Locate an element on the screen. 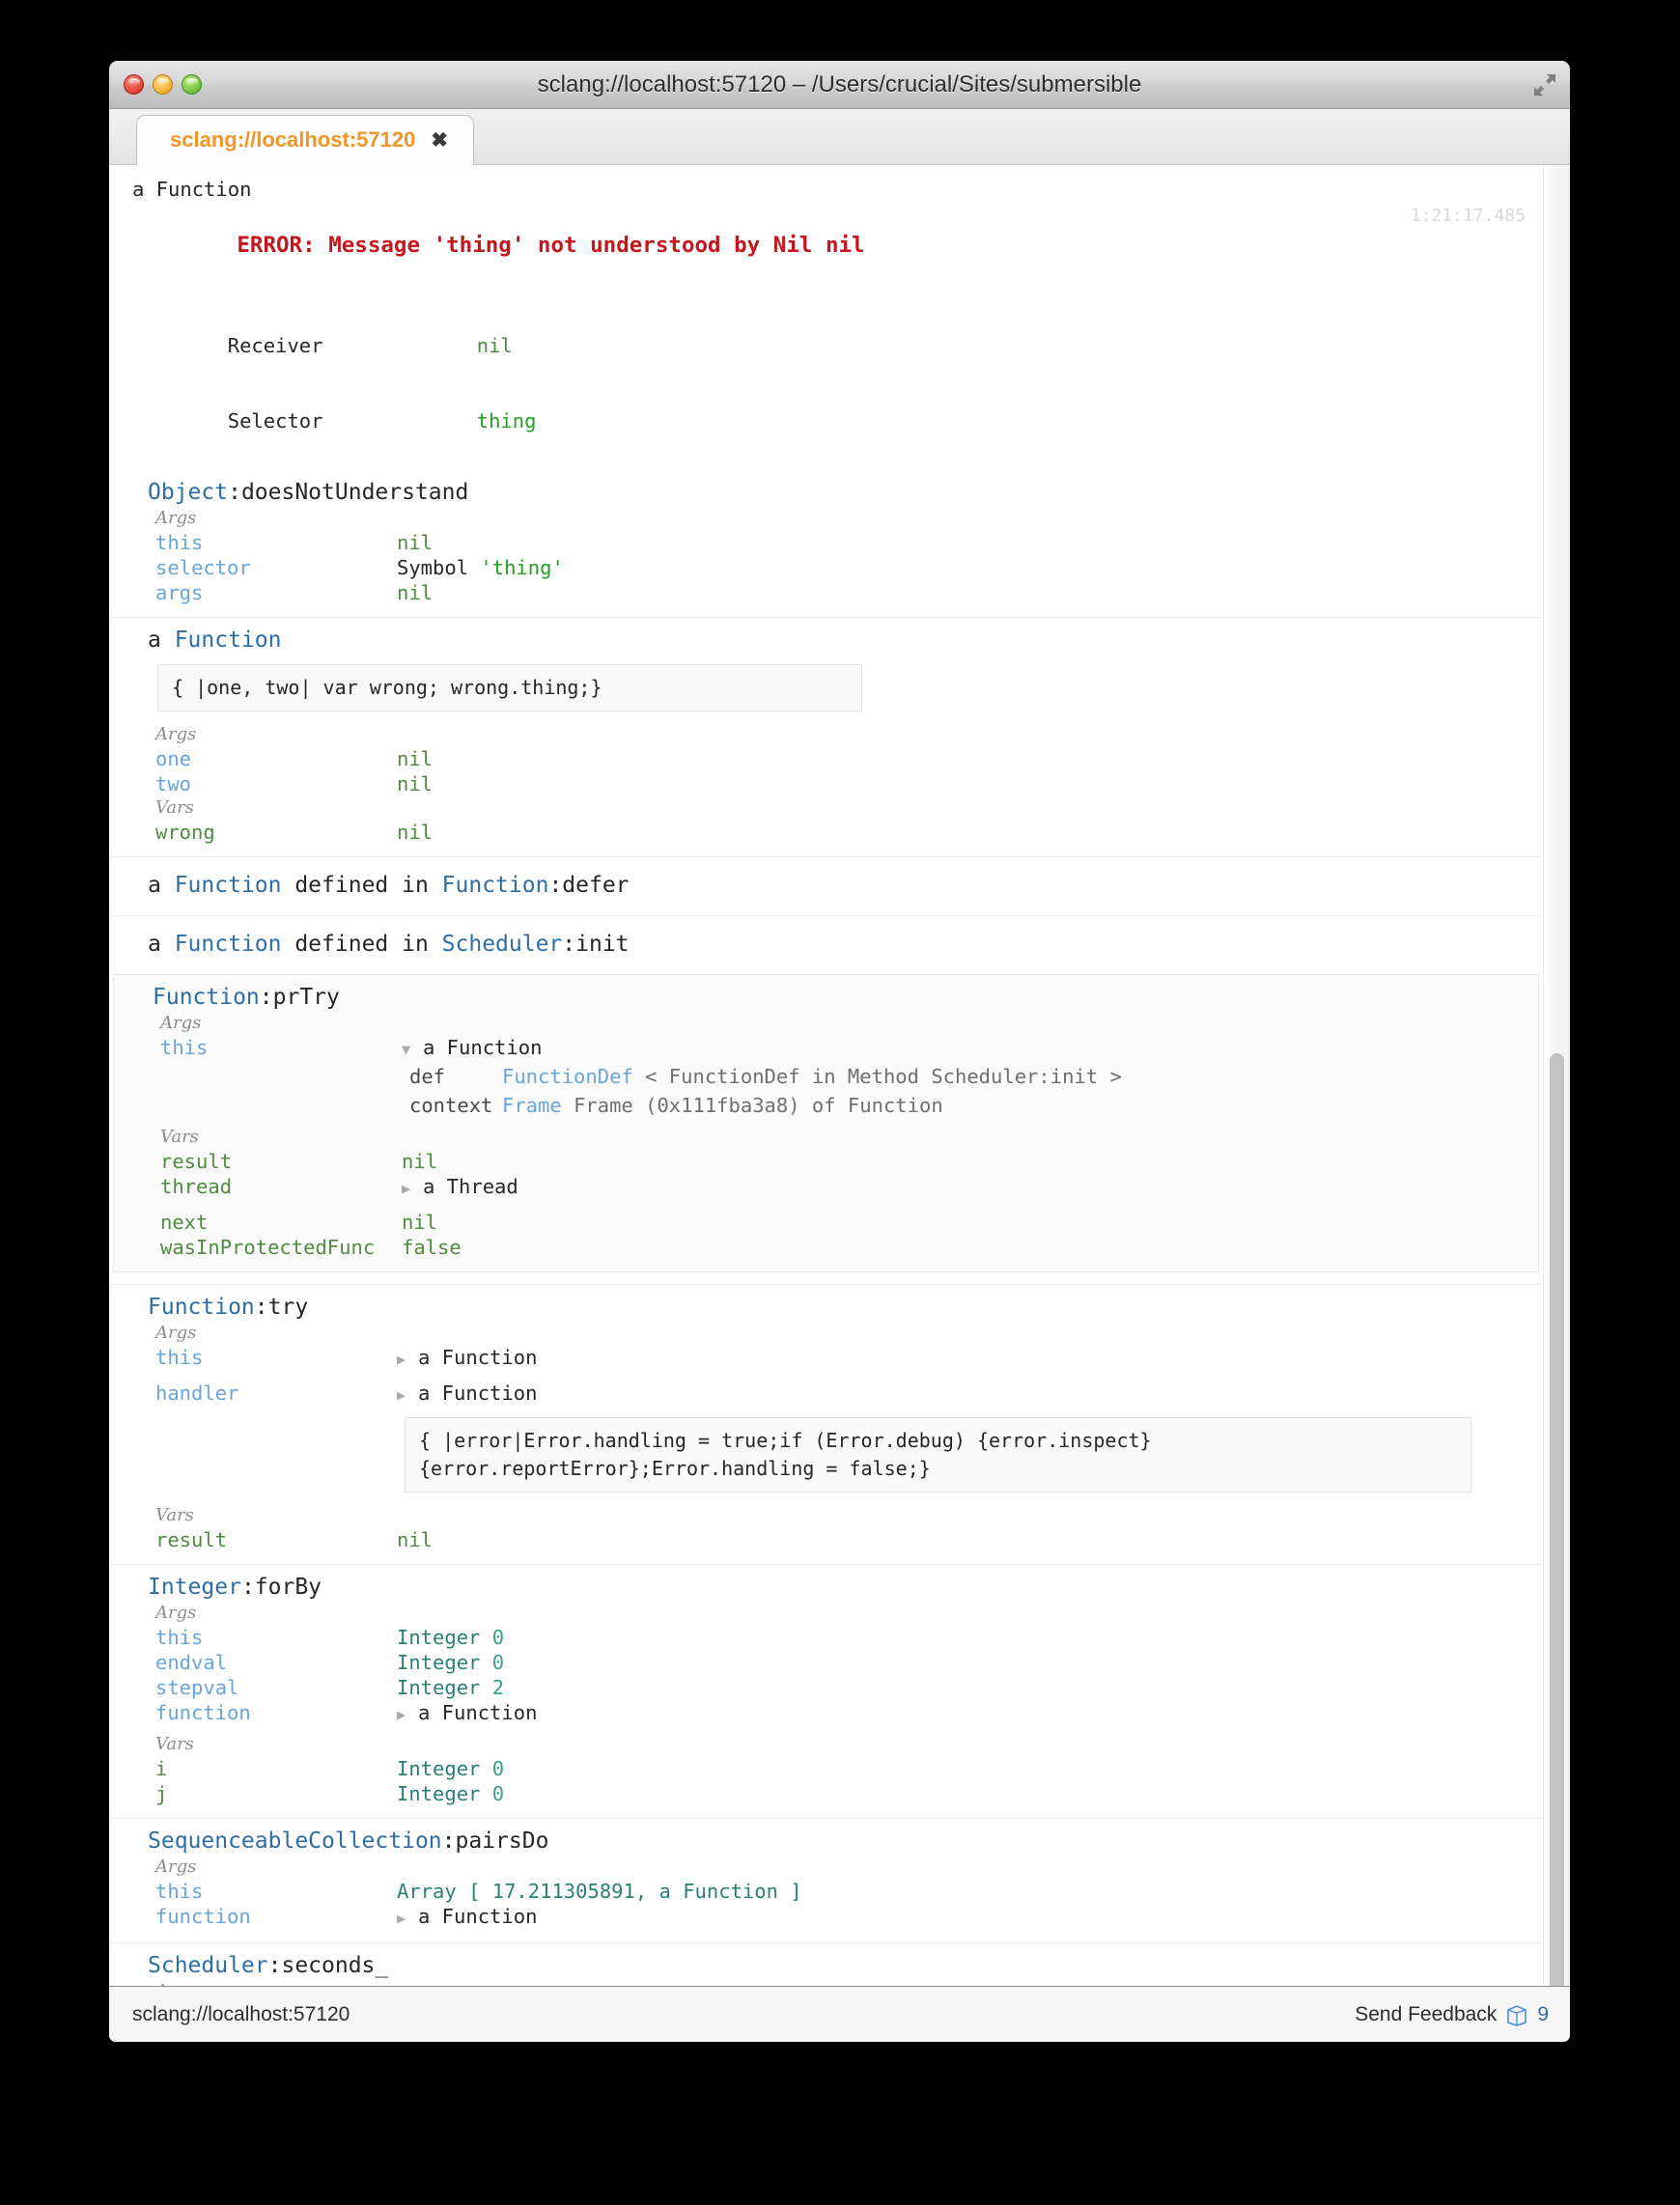  status-bar: sclang://localhost:57120 Send Feedback 9 is located at coordinates (840, 2014).